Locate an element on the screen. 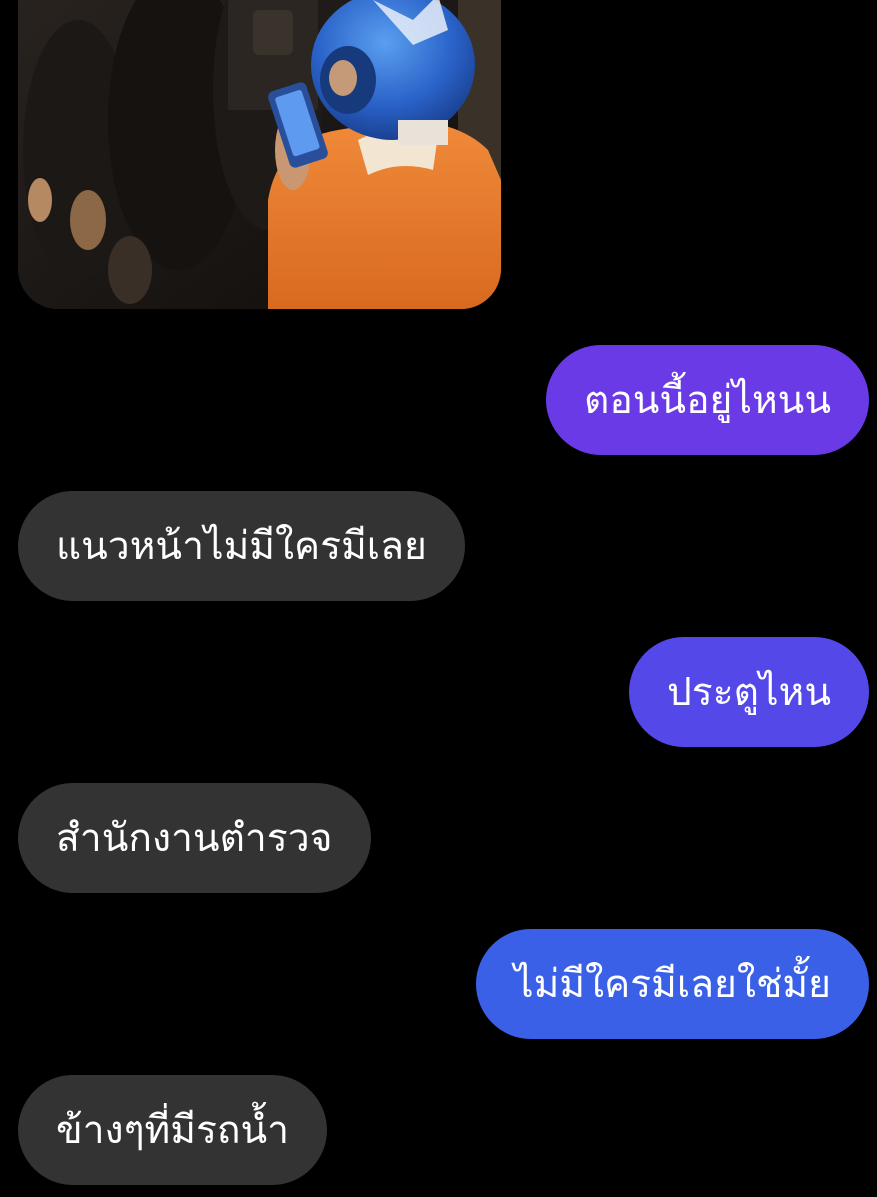 Image resolution: width=877 pixels, height=1197 pixels. message-bubble-sent: ประตูไหน is located at coordinates (749, 692).